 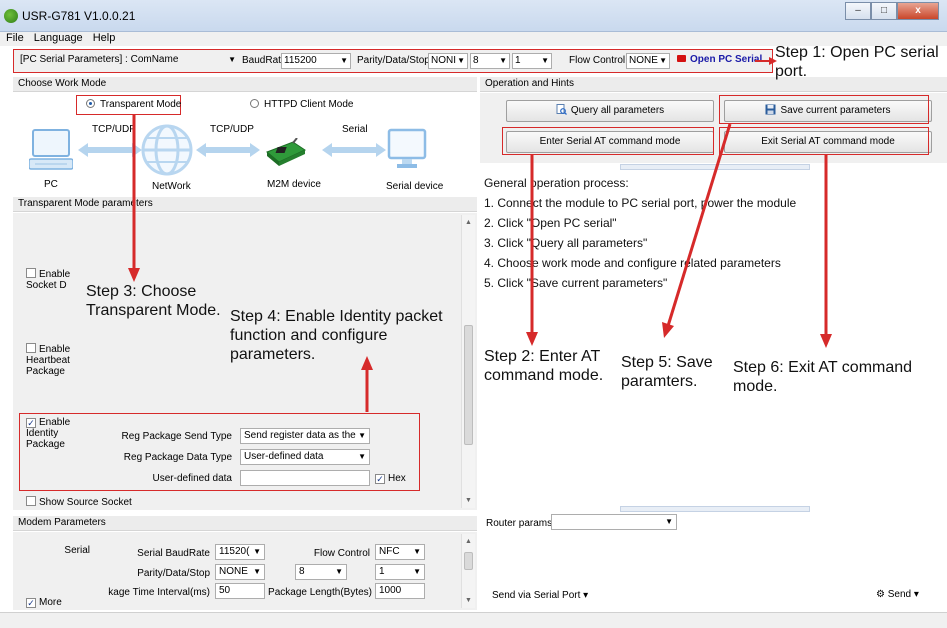 I want to click on enter-at-button-highlight, so click(x=608, y=141).